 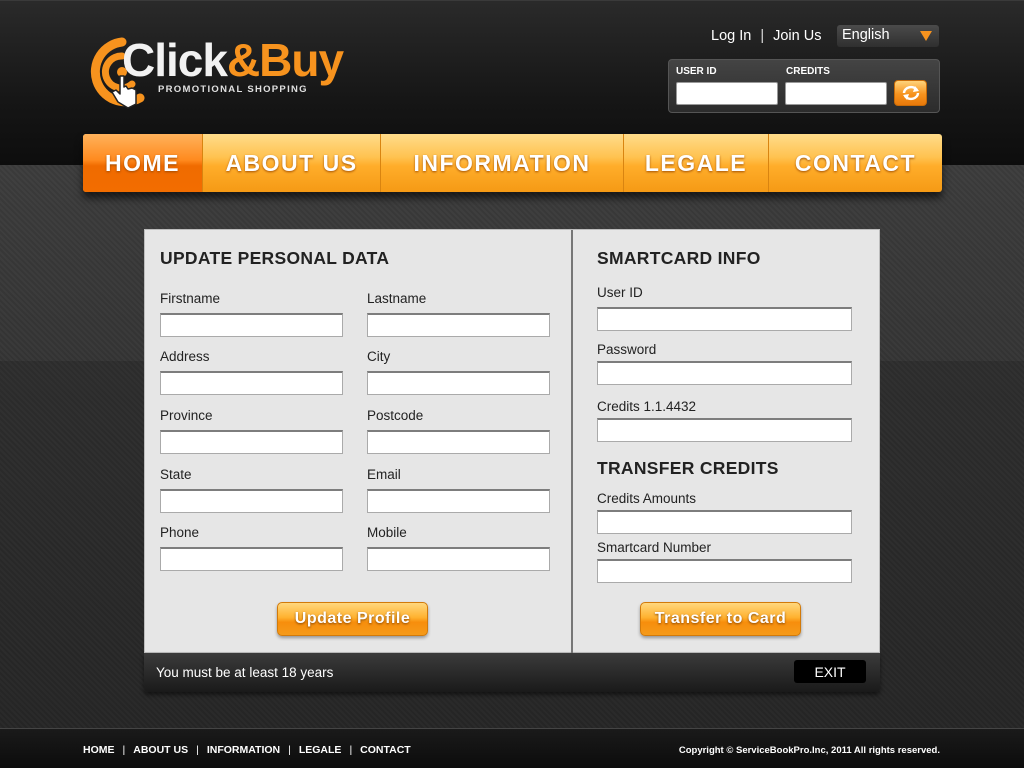 I want to click on smartcard-info-title: SMARTCARD INFO, so click(x=679, y=258).